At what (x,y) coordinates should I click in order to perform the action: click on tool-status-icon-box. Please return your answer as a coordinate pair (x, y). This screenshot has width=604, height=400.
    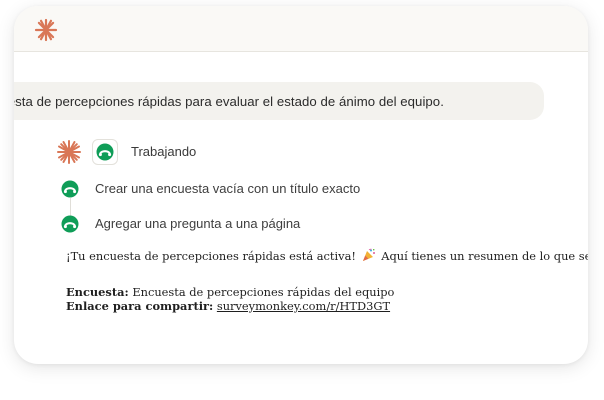
    Looking at the image, I should click on (105, 152).